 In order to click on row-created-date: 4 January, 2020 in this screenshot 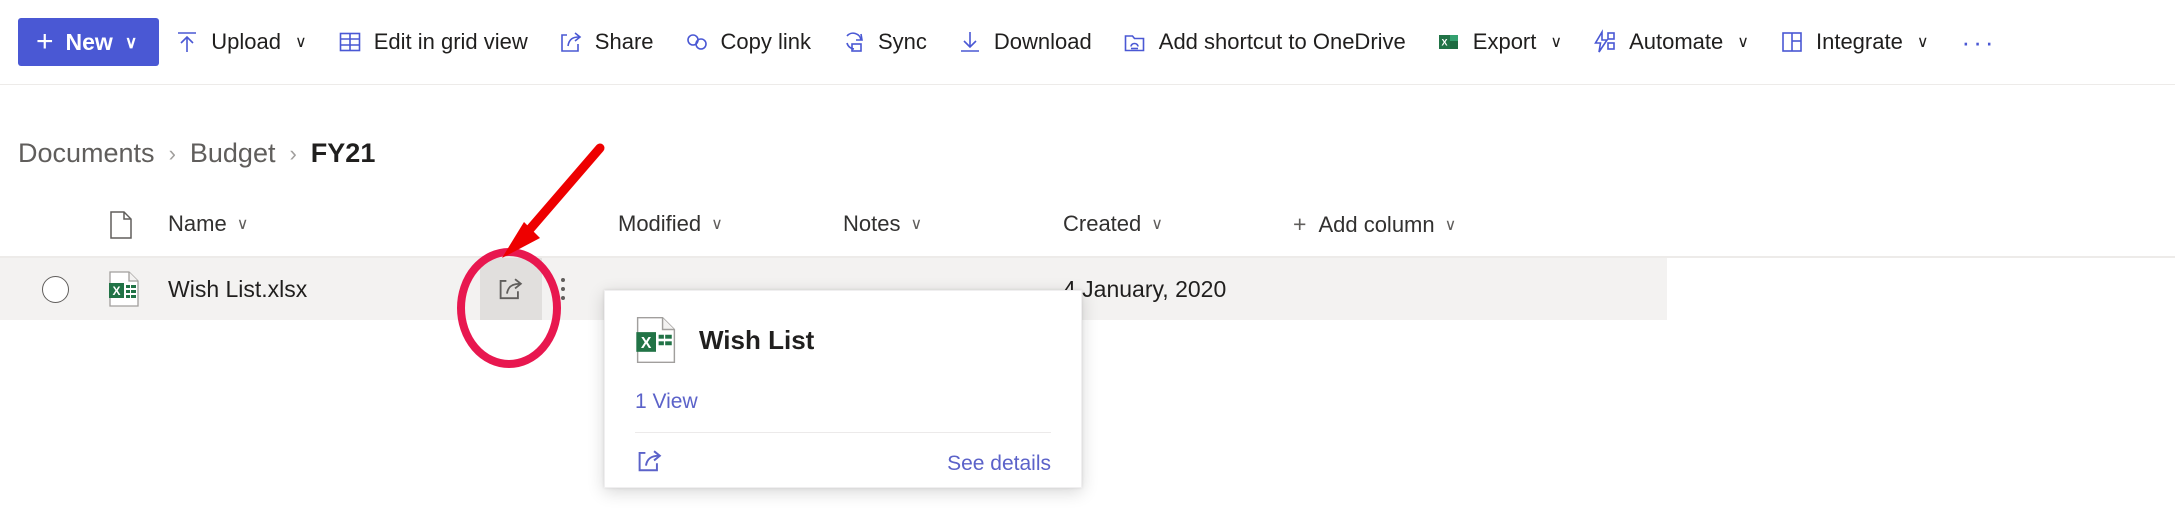, I will do `click(1144, 289)`.